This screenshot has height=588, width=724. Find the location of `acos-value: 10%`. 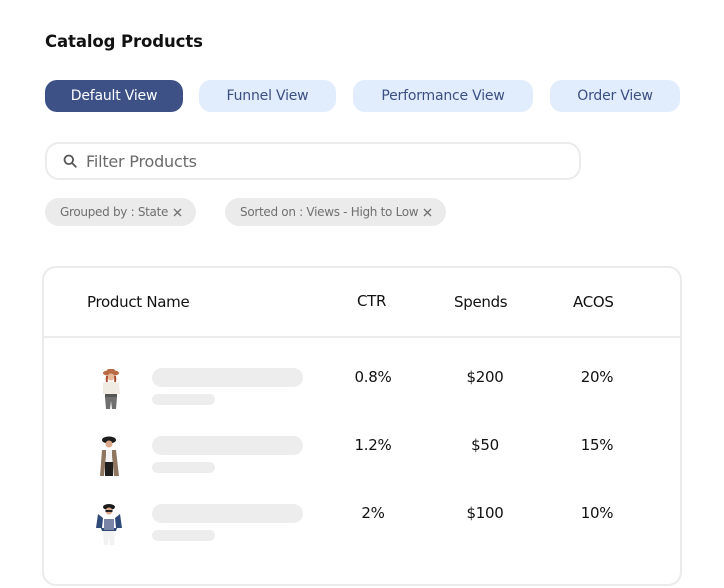

acos-value: 10% is located at coordinates (597, 513).